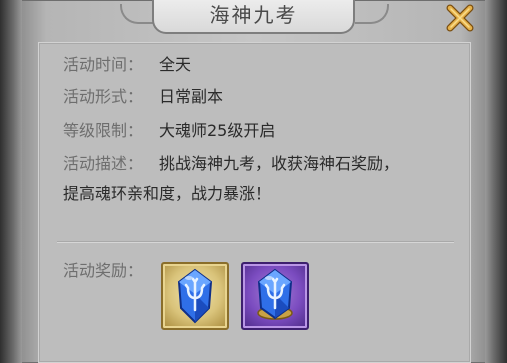  I want to click on title-tab: 海神九考, so click(253, 17).